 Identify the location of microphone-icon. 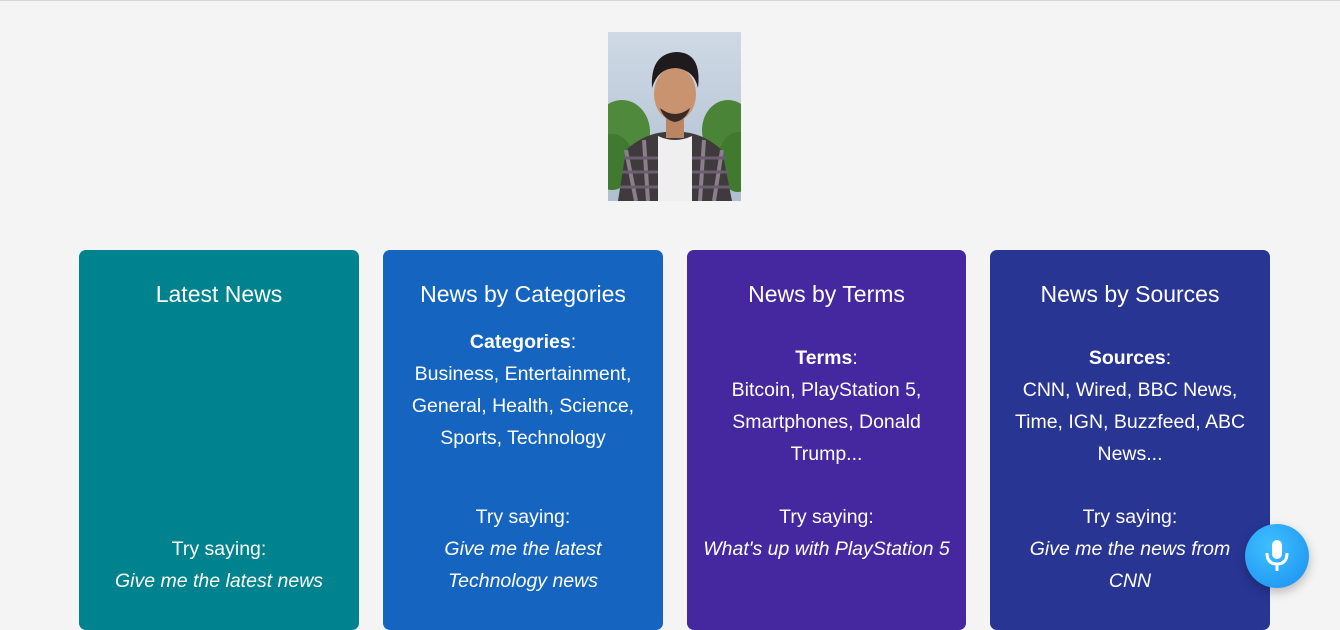
(1277, 555).